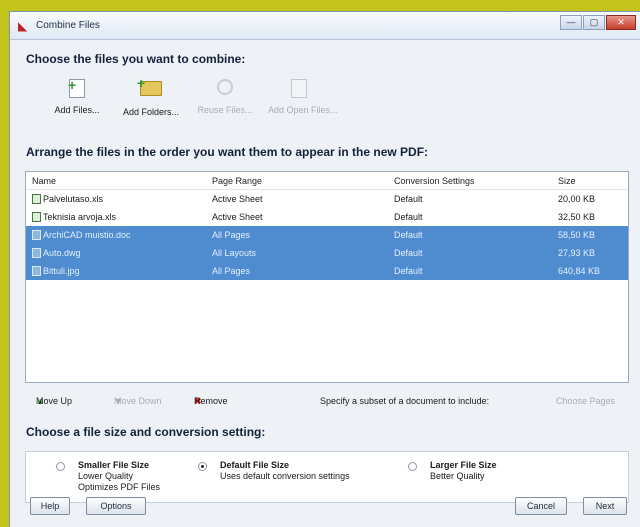 This screenshot has height=527, width=640. What do you see at coordinates (299, 89) in the screenshot?
I see `open-files-icon` at bounding box center [299, 89].